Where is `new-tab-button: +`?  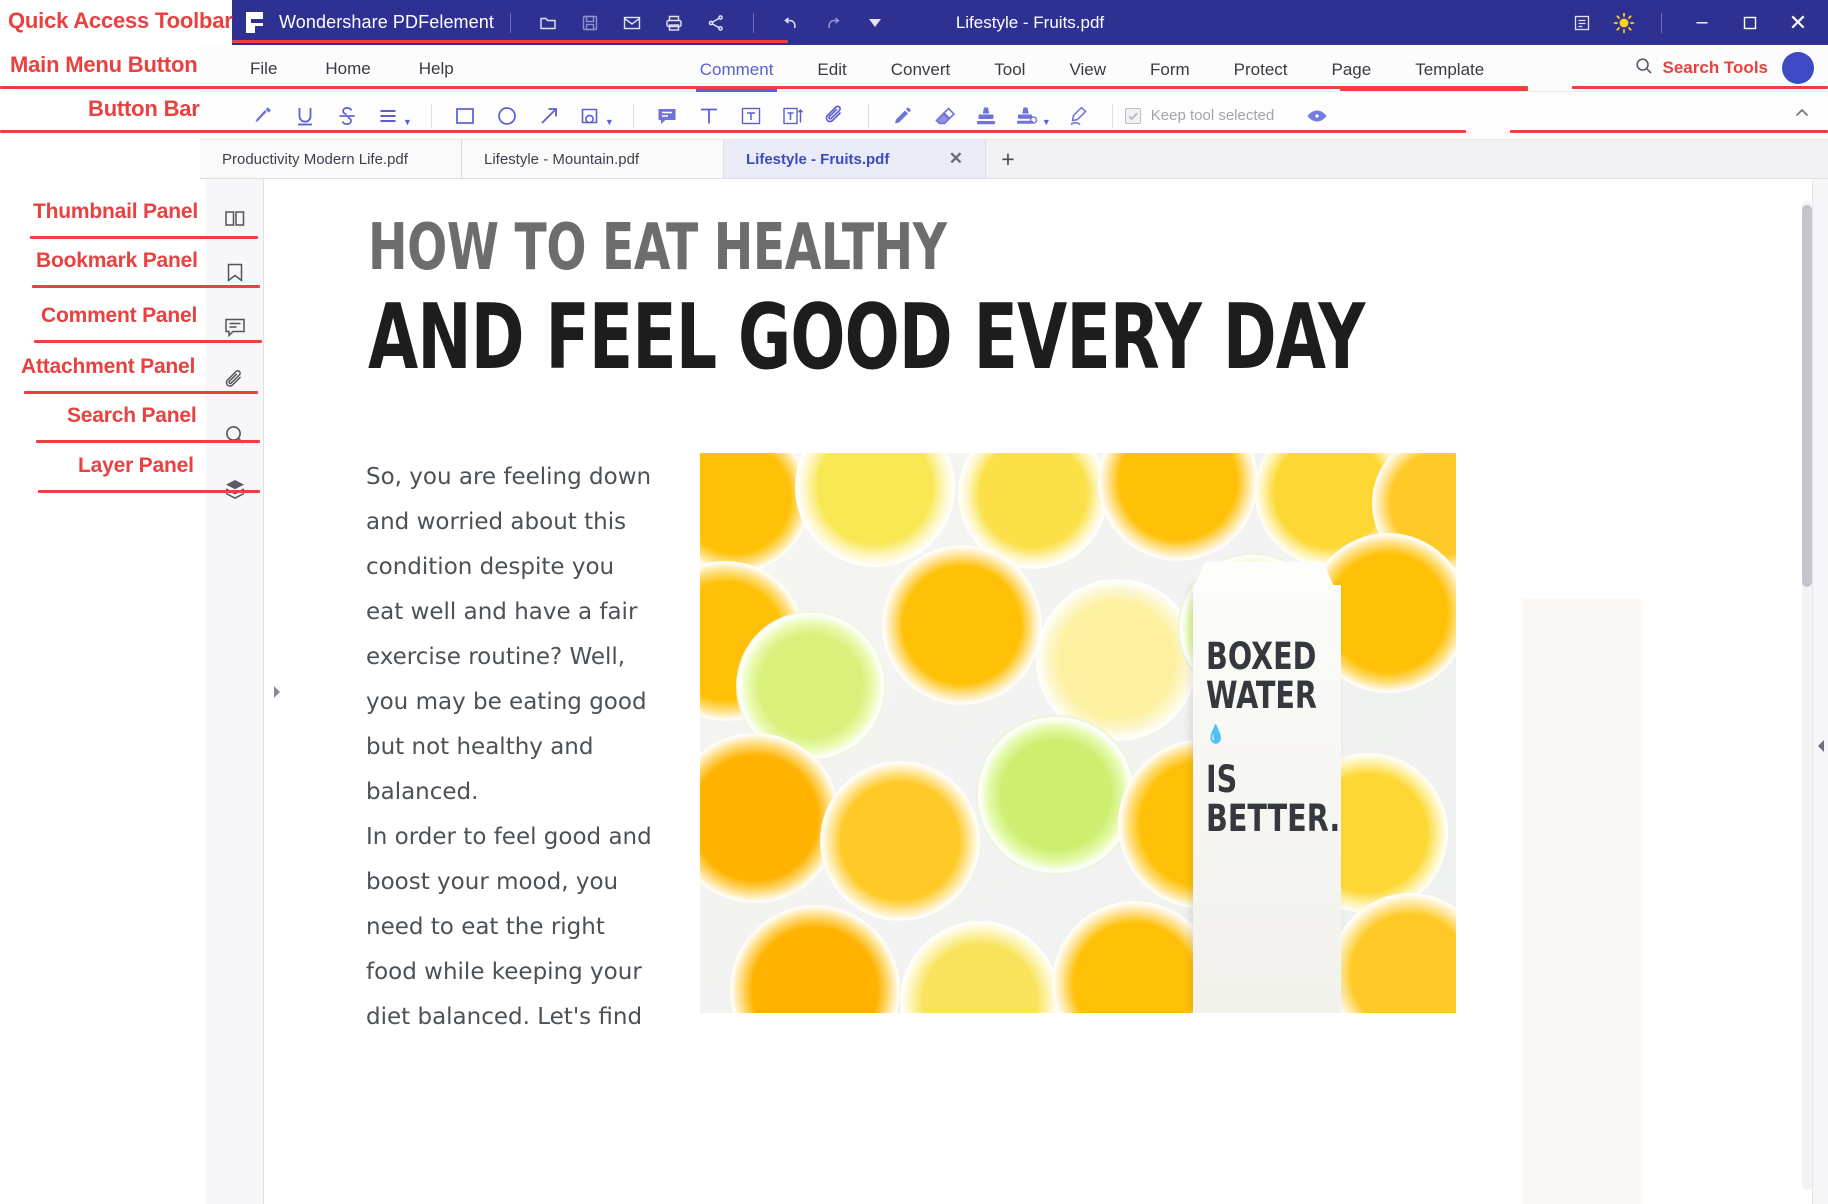 new-tab-button: + is located at coordinates (1008, 159).